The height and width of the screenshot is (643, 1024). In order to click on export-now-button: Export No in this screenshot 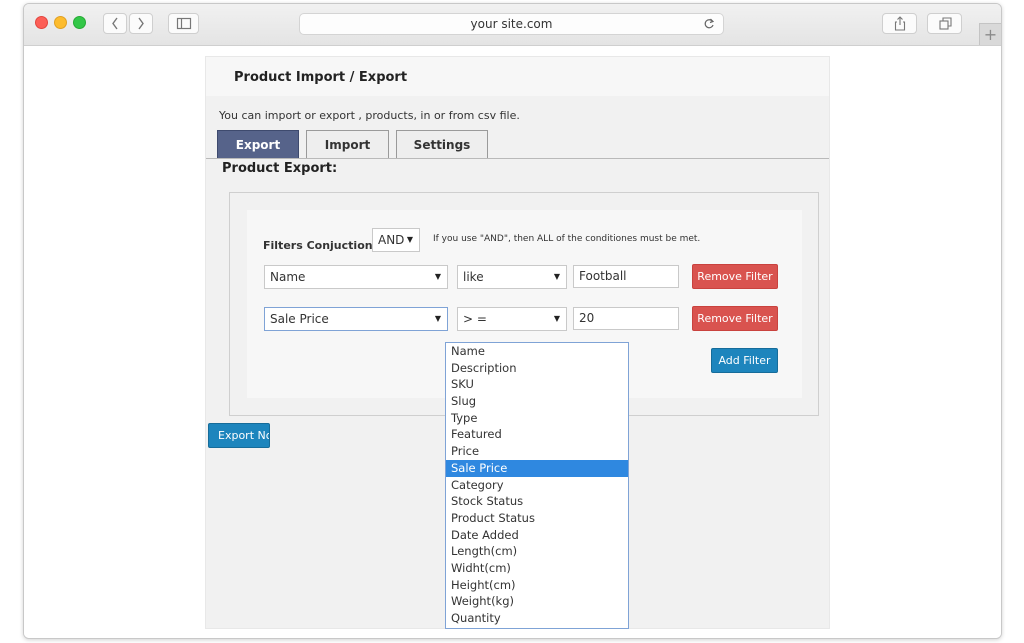, I will do `click(239, 435)`.